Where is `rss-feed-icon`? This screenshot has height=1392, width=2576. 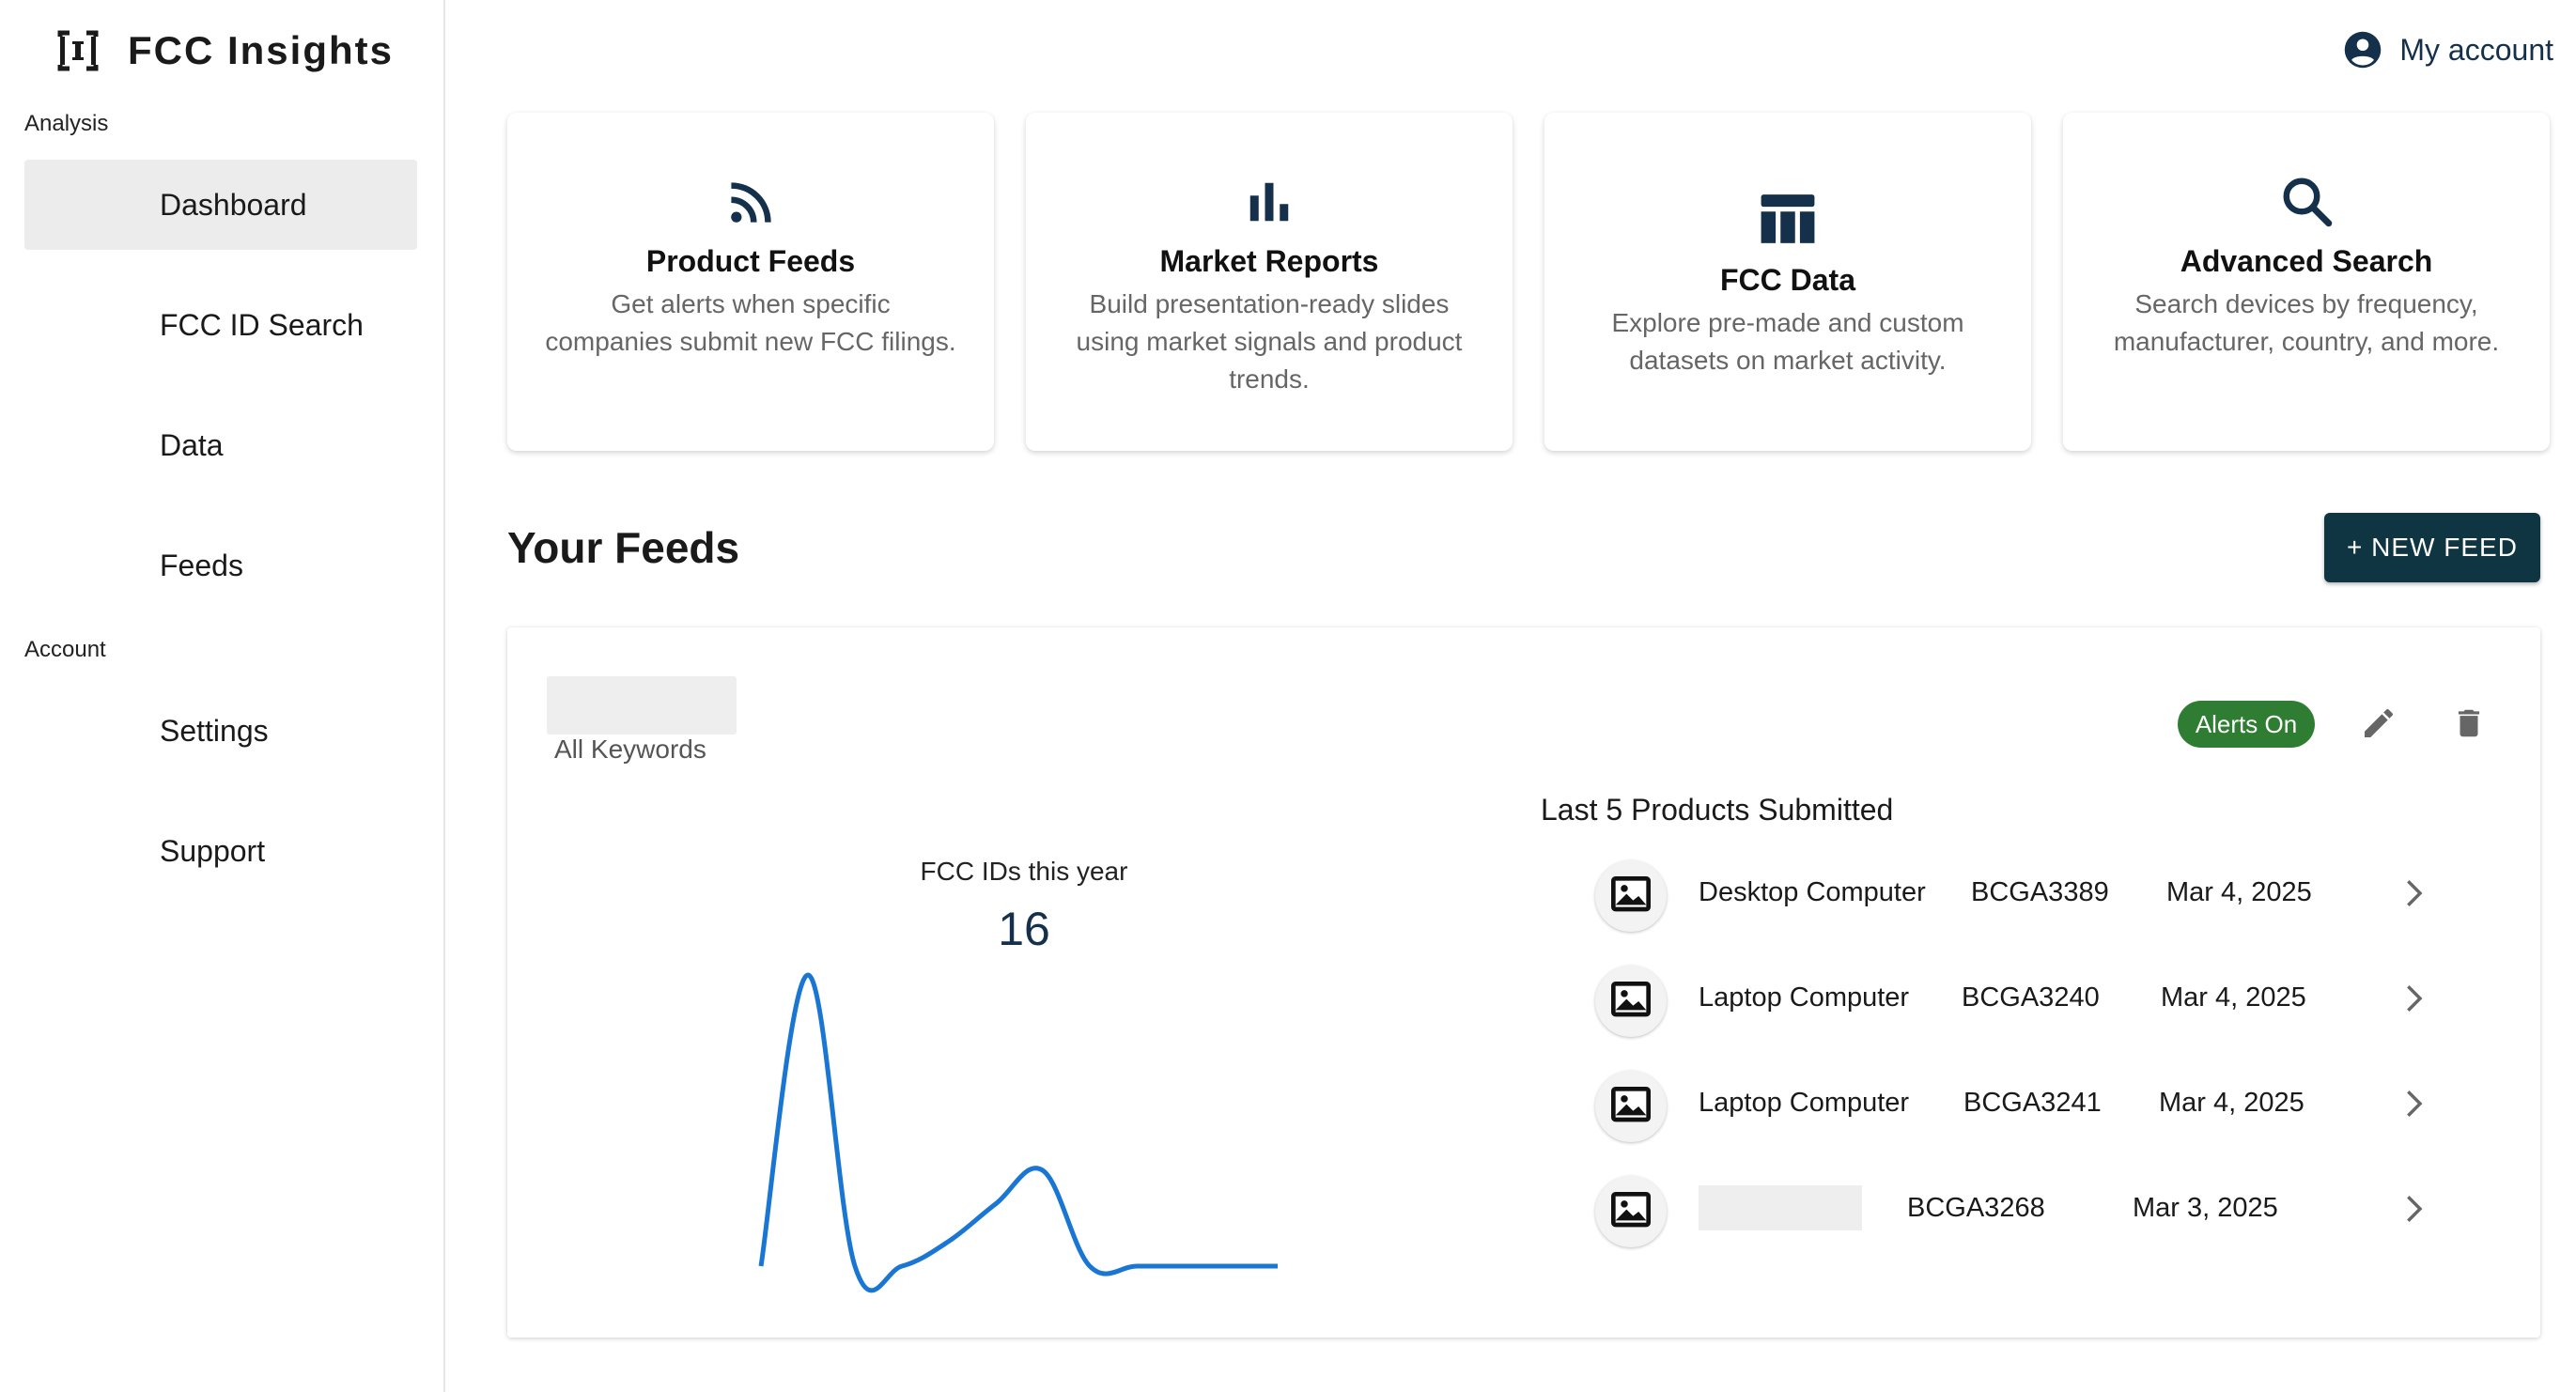
rss-feed-icon is located at coordinates (750, 202).